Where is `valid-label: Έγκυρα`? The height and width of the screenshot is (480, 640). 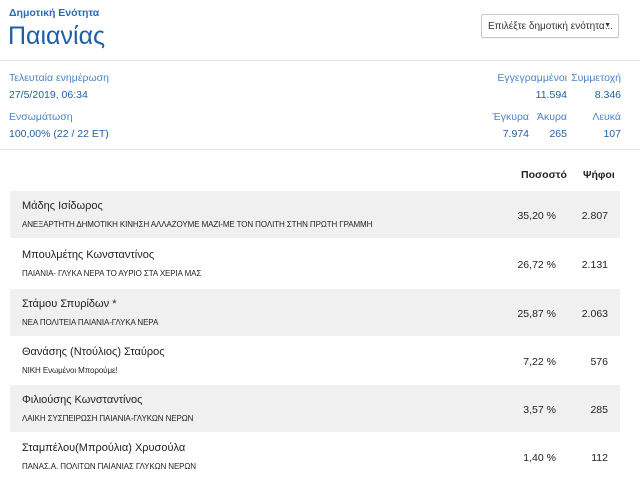 valid-label: Έγκυρα is located at coordinates (510, 117).